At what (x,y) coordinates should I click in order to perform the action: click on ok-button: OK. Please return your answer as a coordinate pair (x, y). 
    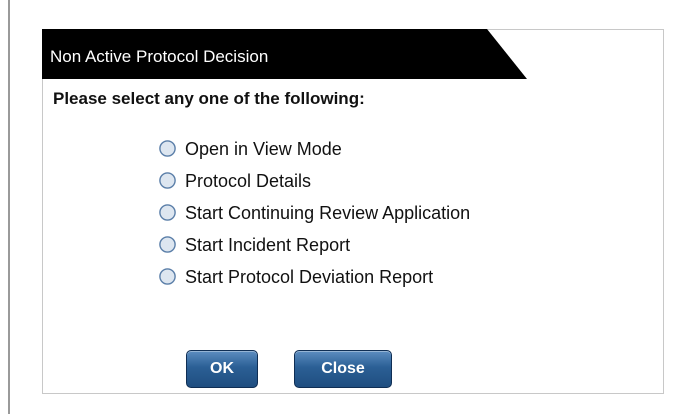
    Looking at the image, I should click on (222, 369).